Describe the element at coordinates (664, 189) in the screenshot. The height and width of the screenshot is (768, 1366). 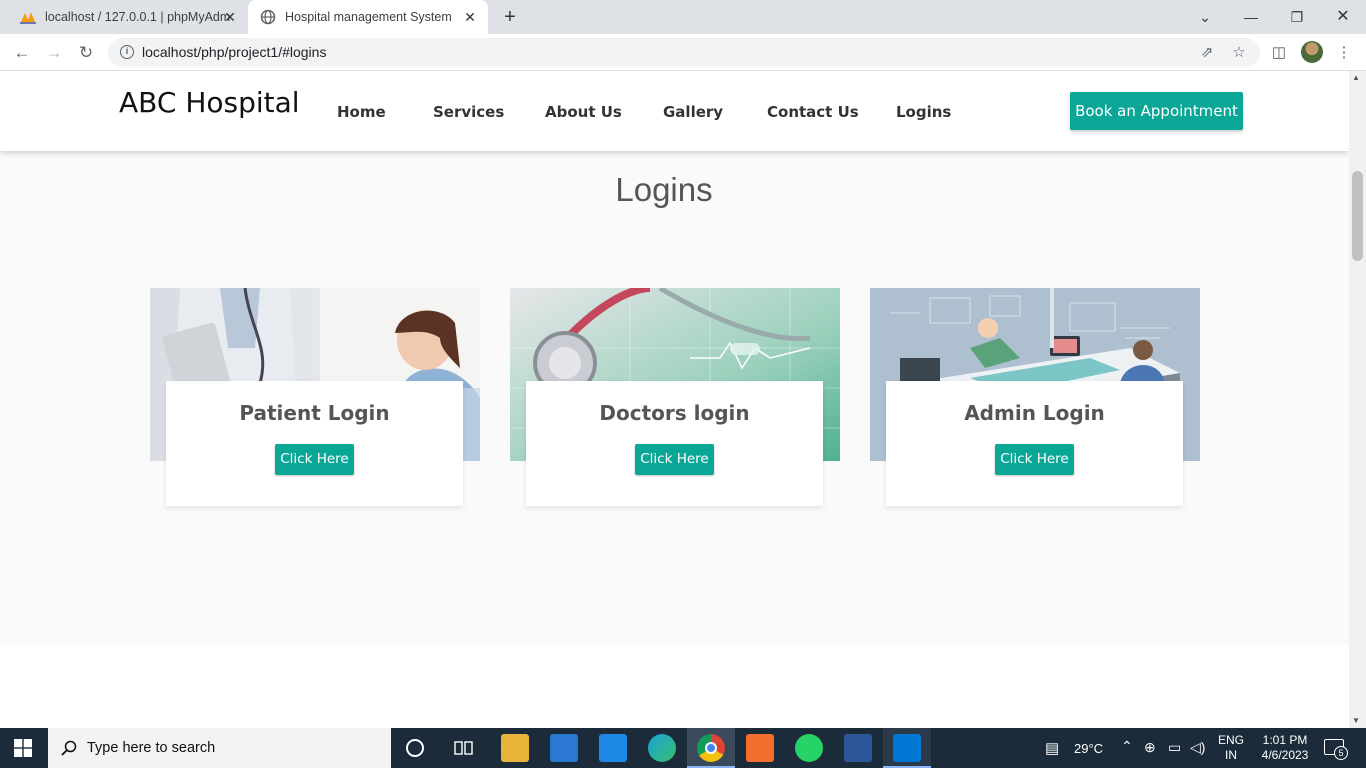
I see `section-title: Logins` at that location.